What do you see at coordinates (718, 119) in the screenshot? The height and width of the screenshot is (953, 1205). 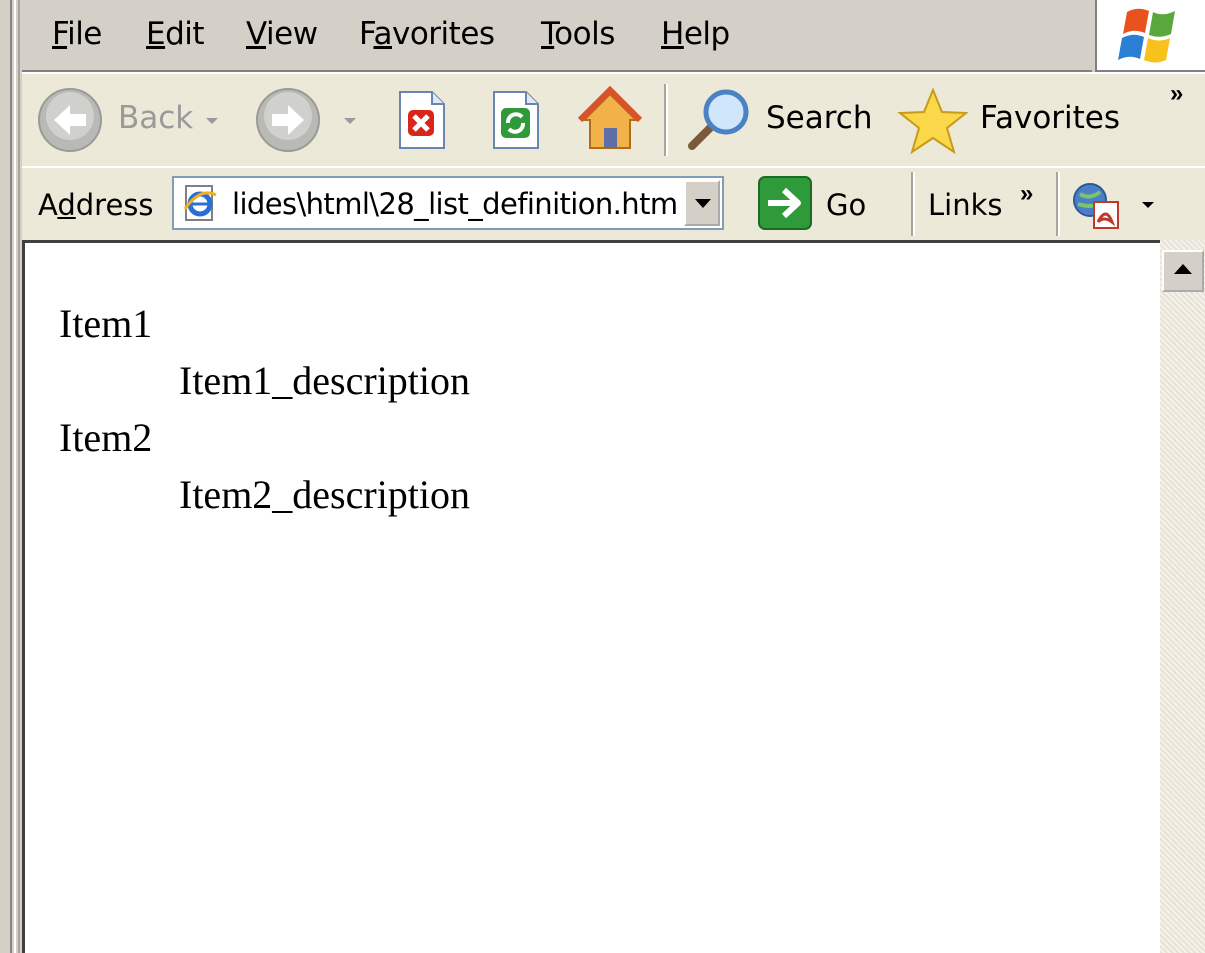 I see `search-icon` at bounding box center [718, 119].